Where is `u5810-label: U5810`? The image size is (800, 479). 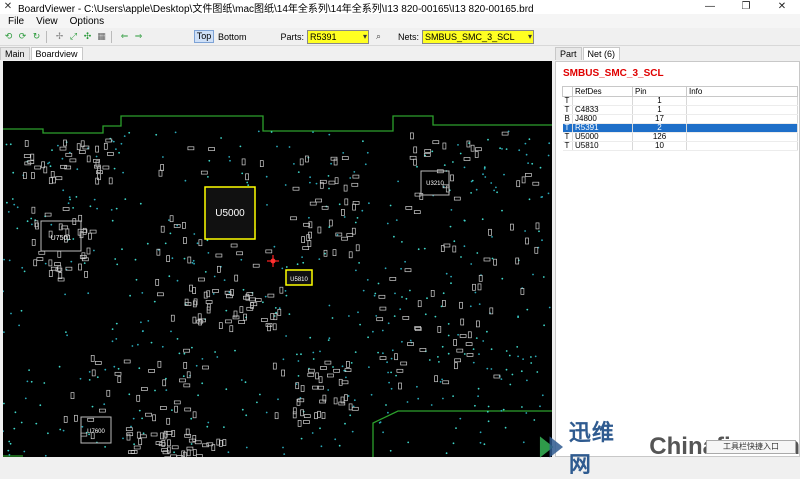
u5810-label: U5810 is located at coordinates (299, 280).